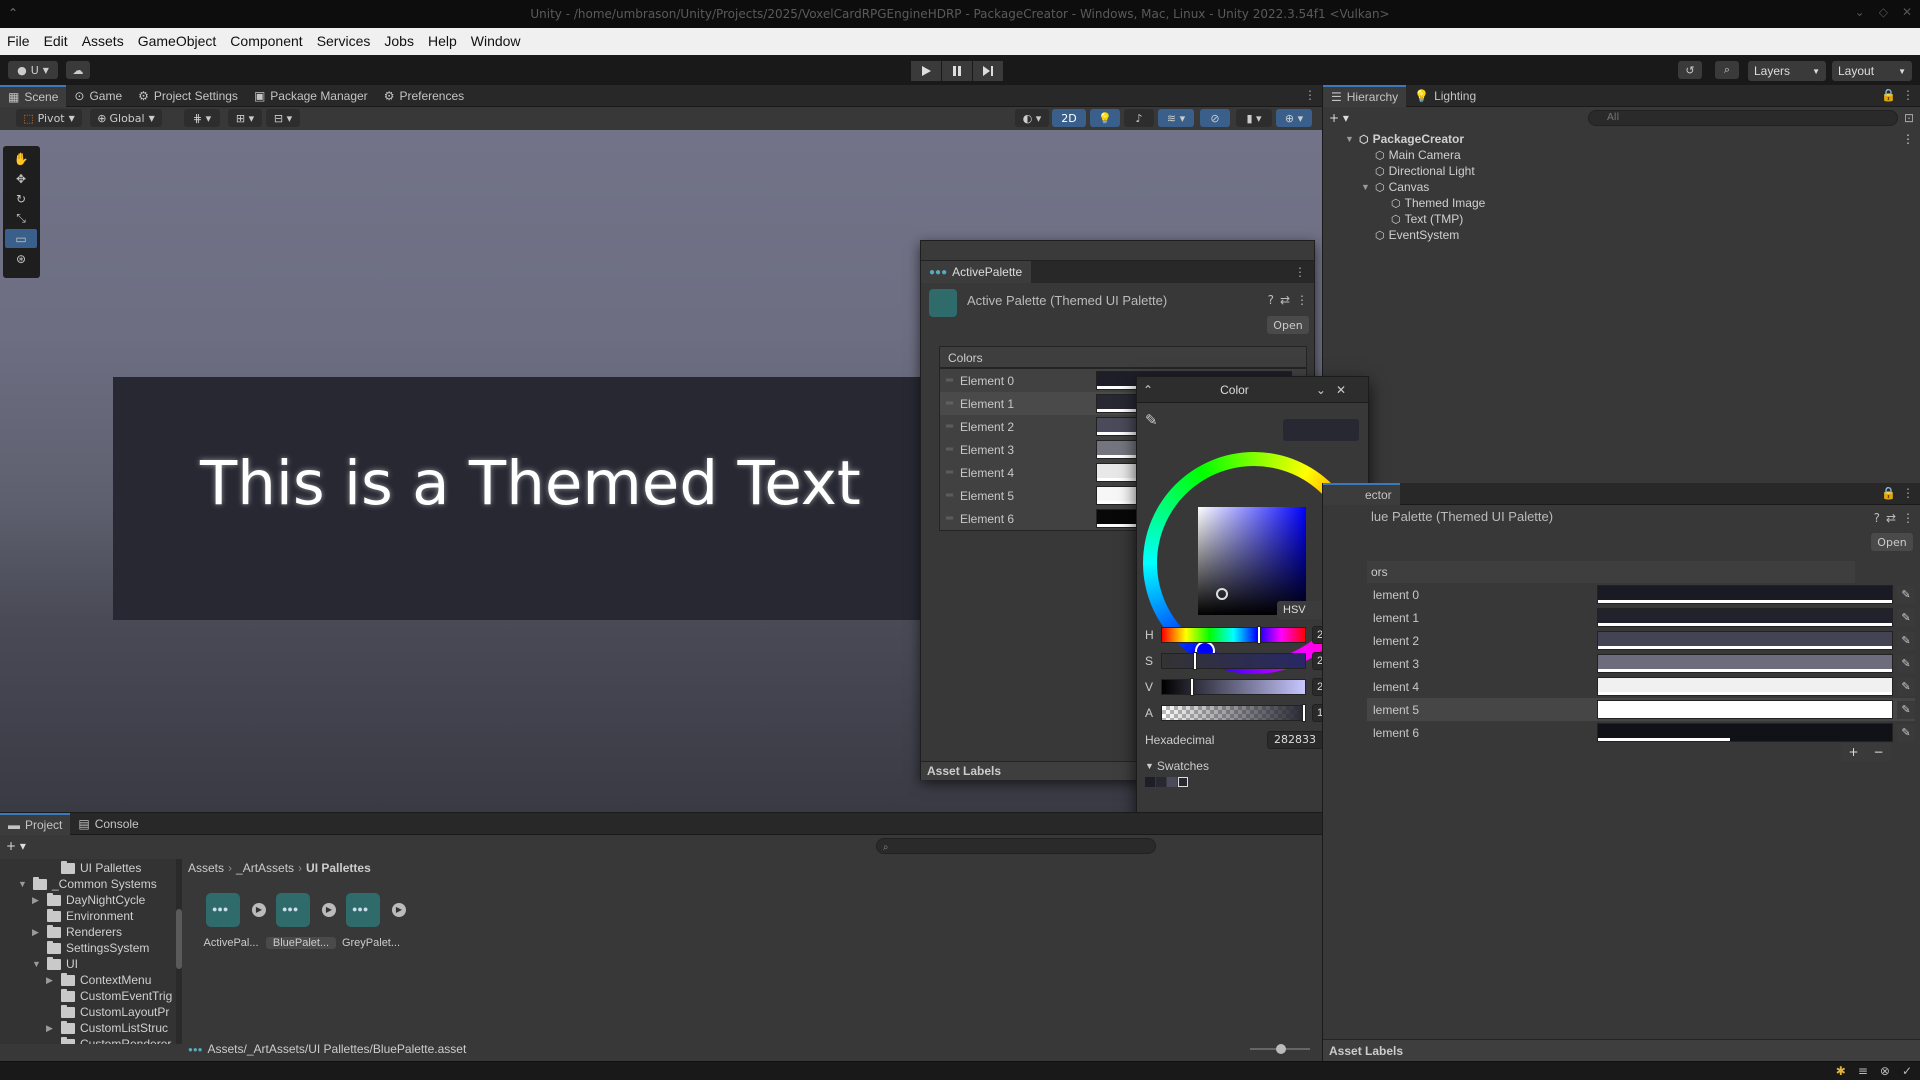  I want to click on folder-item: ▶ DayNightCycle, so click(88, 899).